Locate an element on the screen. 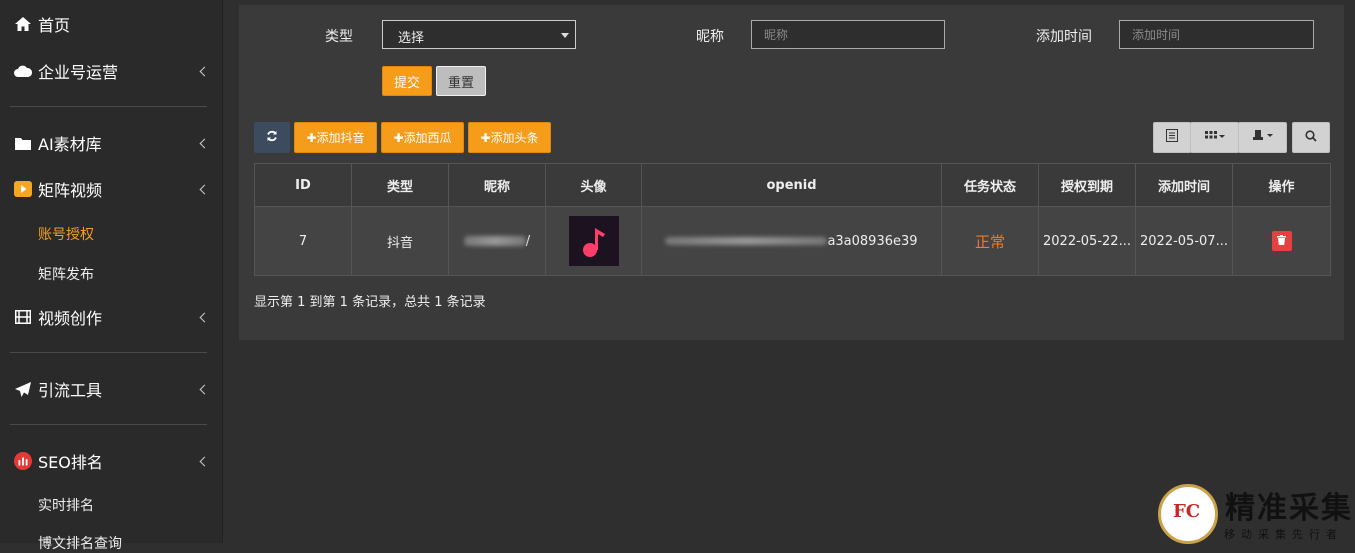  column-header-status: 任务状态 is located at coordinates (990, 185).